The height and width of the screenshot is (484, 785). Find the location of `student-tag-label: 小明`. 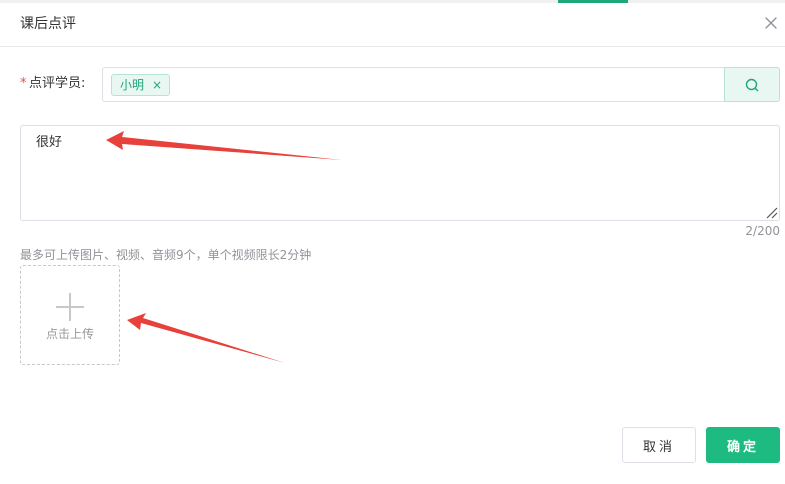

student-tag-label: 小明 is located at coordinates (132, 85).